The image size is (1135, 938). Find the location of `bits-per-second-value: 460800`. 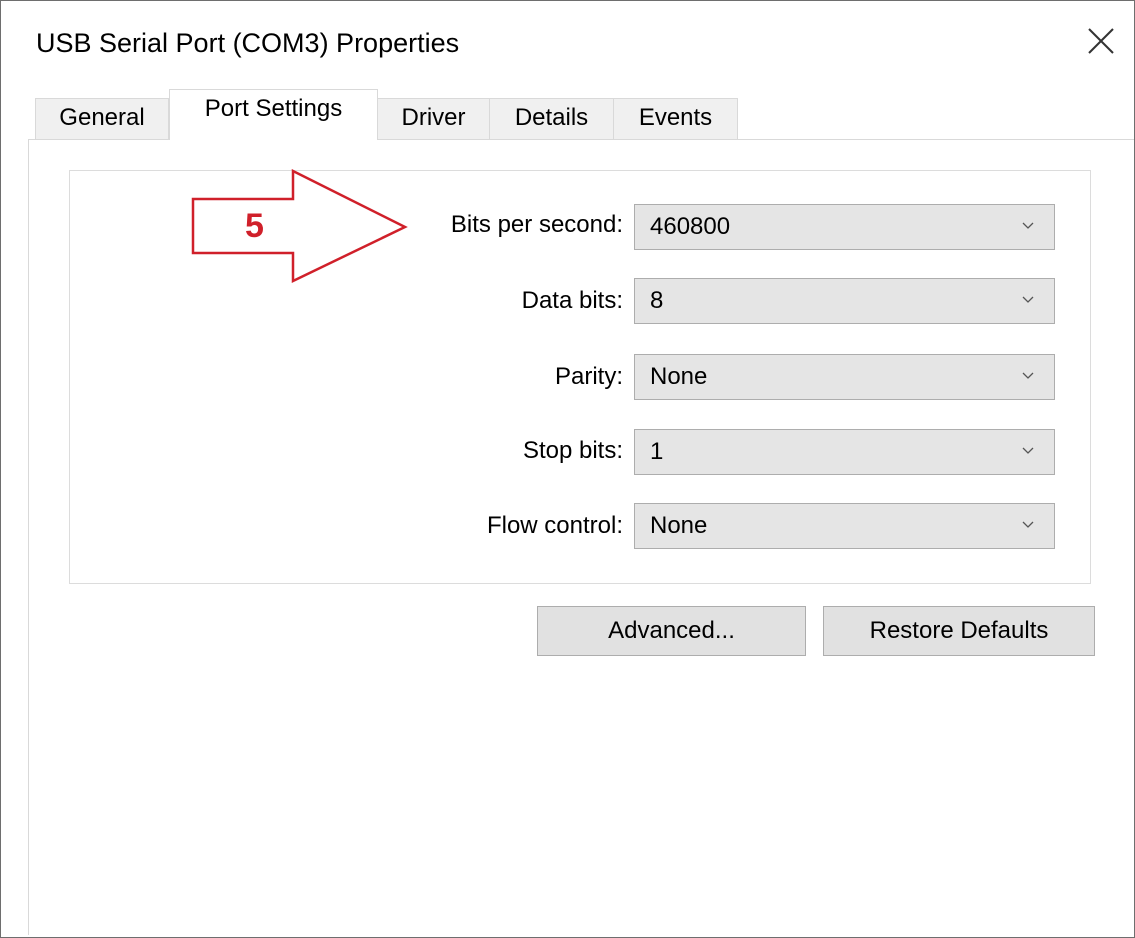

bits-per-second-value: 460800 is located at coordinates (690, 226).